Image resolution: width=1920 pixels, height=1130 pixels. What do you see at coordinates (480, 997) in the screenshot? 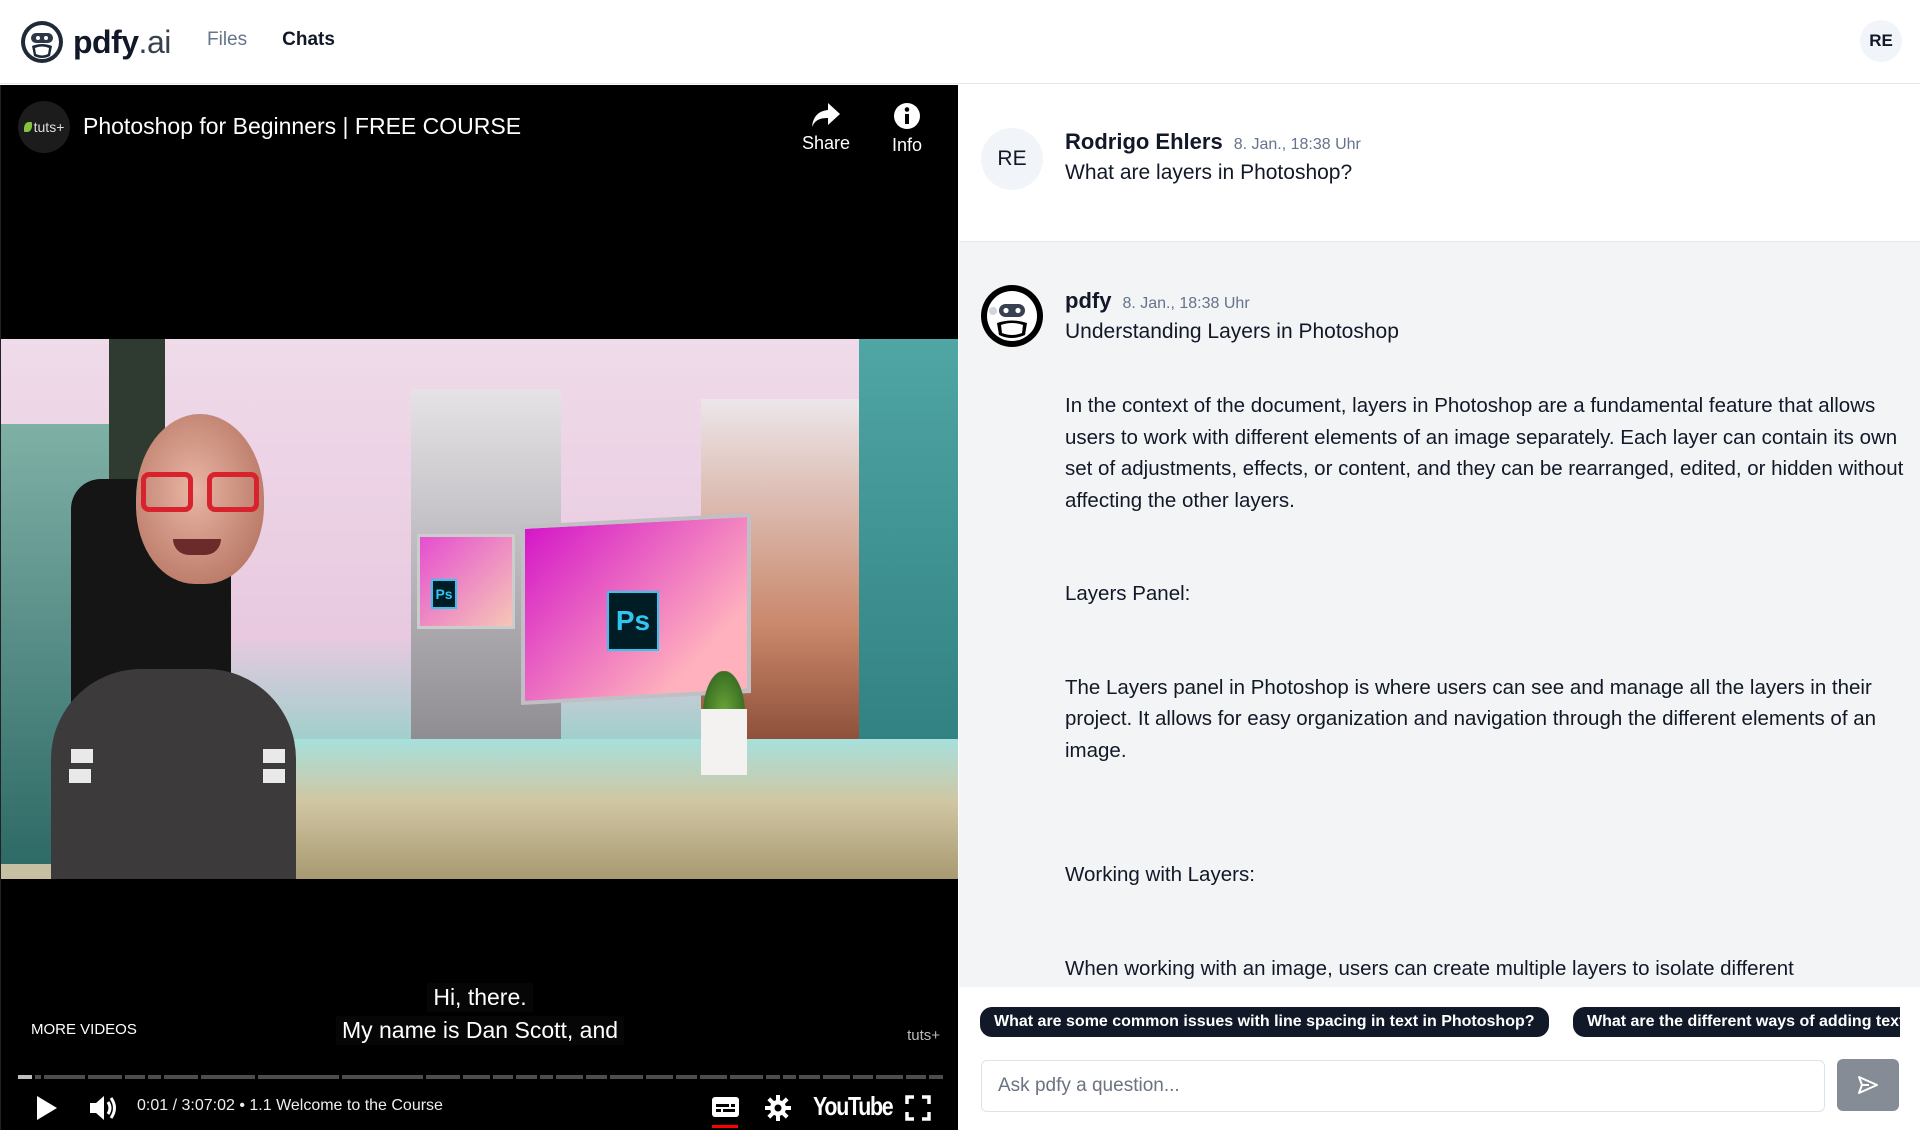
I see `caption-line: Hi, there.` at bounding box center [480, 997].